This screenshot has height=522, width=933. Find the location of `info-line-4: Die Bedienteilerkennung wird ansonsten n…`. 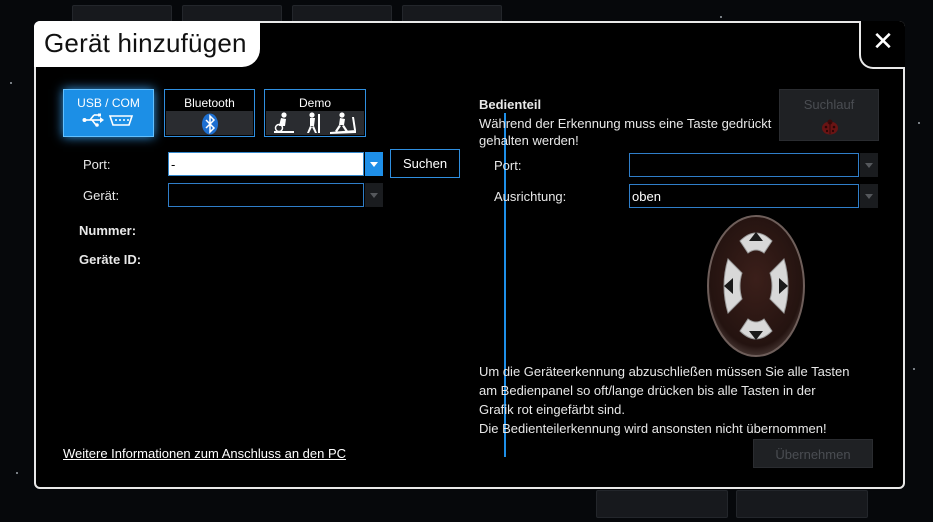

info-line-4: Die Bedienteilerkennung wird ansonsten n… is located at coordinates (653, 428).